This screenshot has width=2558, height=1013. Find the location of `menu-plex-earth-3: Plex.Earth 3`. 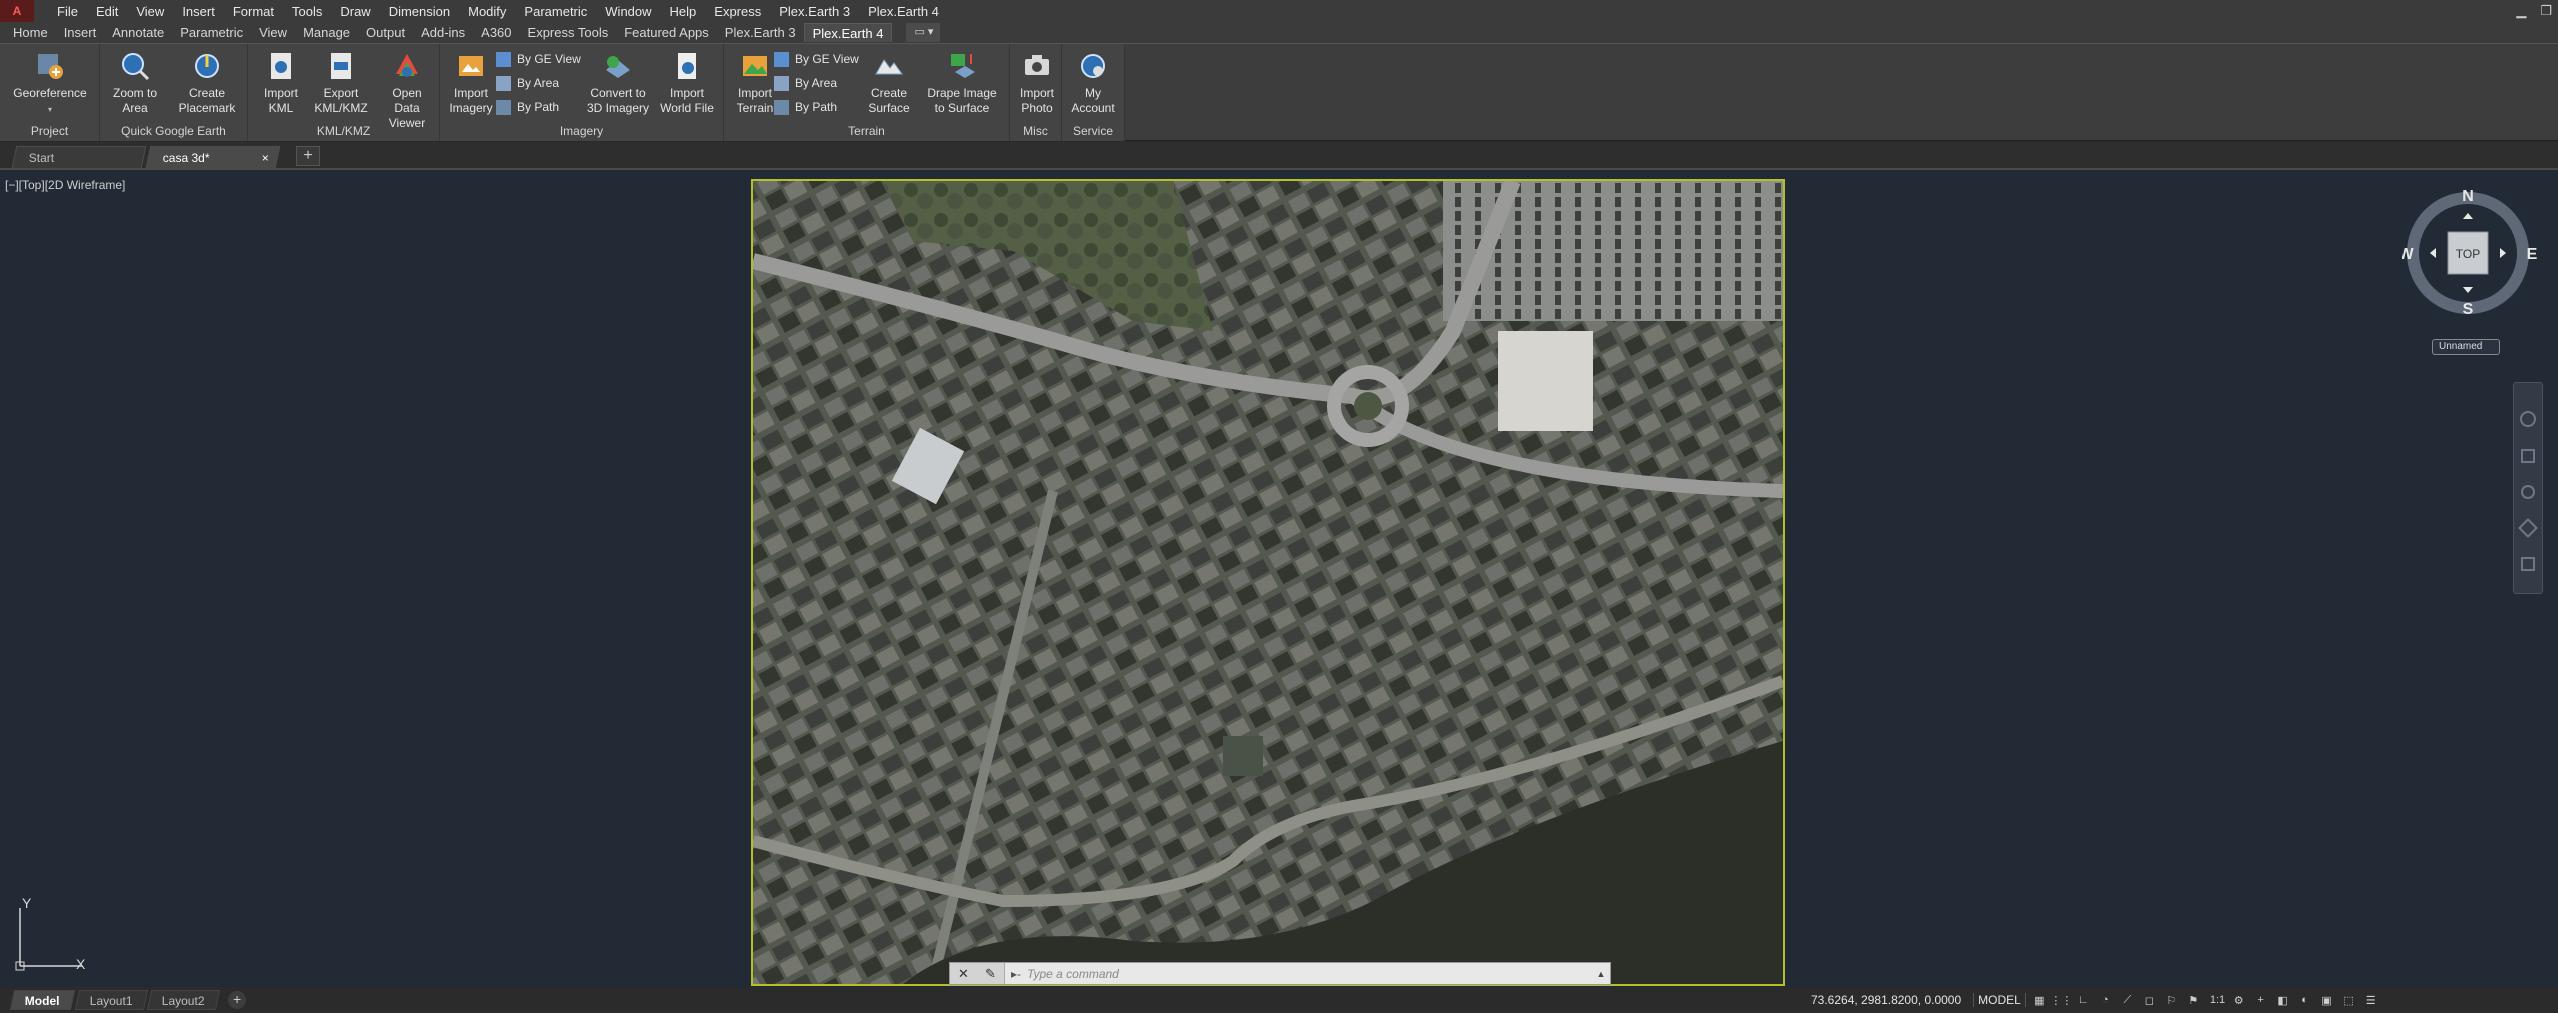

menu-plex-earth-3: Plex.Earth 3 is located at coordinates (814, 11).